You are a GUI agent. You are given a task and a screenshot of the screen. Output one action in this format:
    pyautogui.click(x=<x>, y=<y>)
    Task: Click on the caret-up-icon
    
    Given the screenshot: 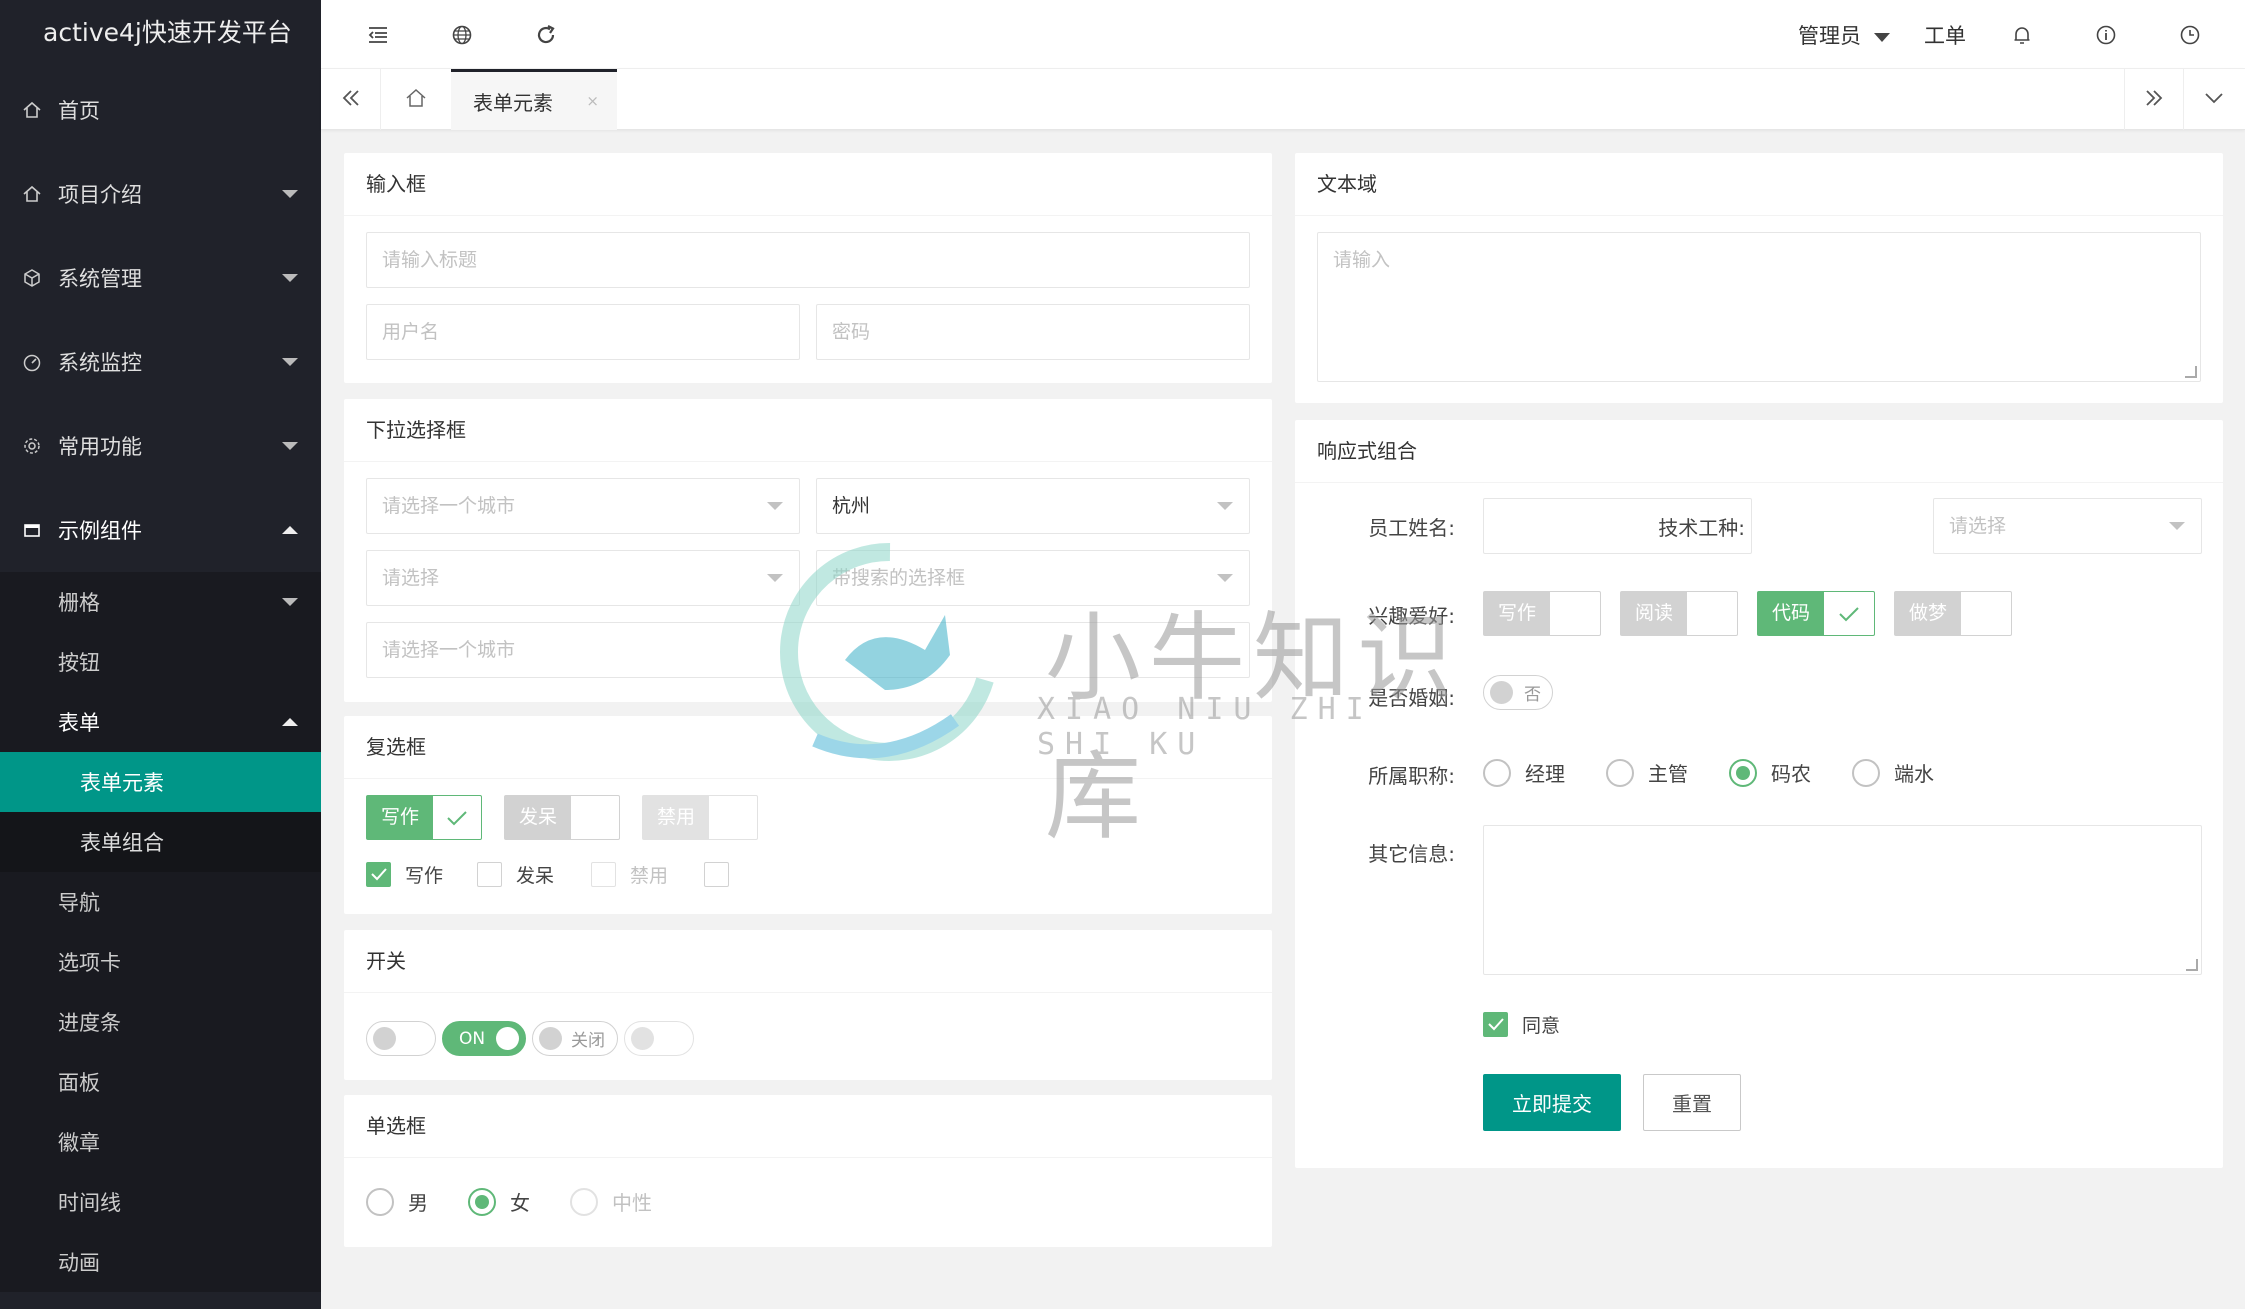 What is the action you would take?
    pyautogui.click(x=290, y=722)
    